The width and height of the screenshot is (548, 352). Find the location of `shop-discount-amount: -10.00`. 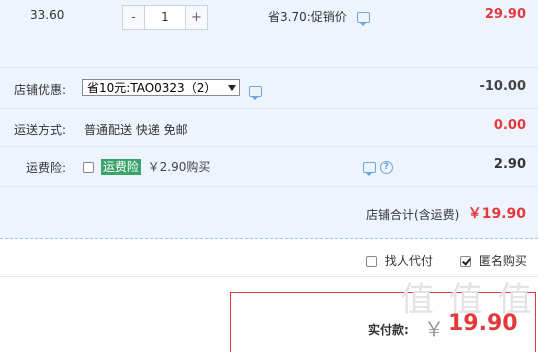

shop-discount-amount: -10.00 is located at coordinates (502, 86).